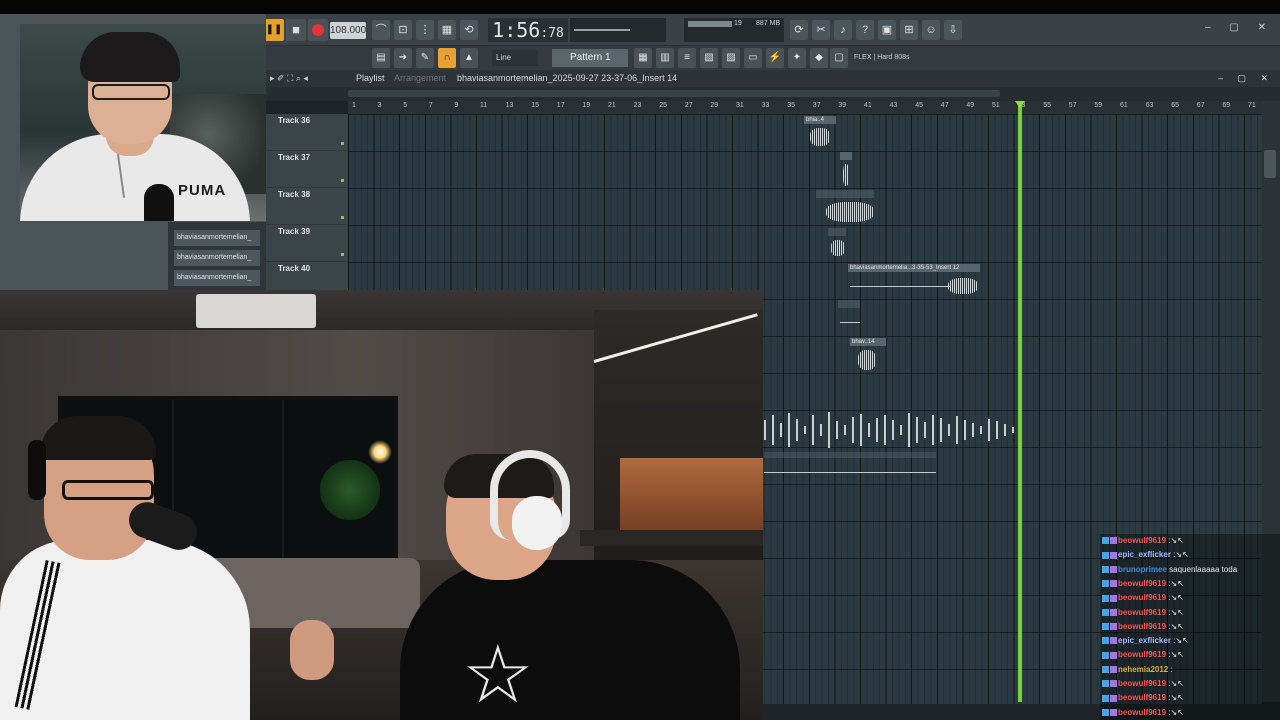 The height and width of the screenshot is (720, 1280). I want to click on webcam-hair, so click(130, 57).